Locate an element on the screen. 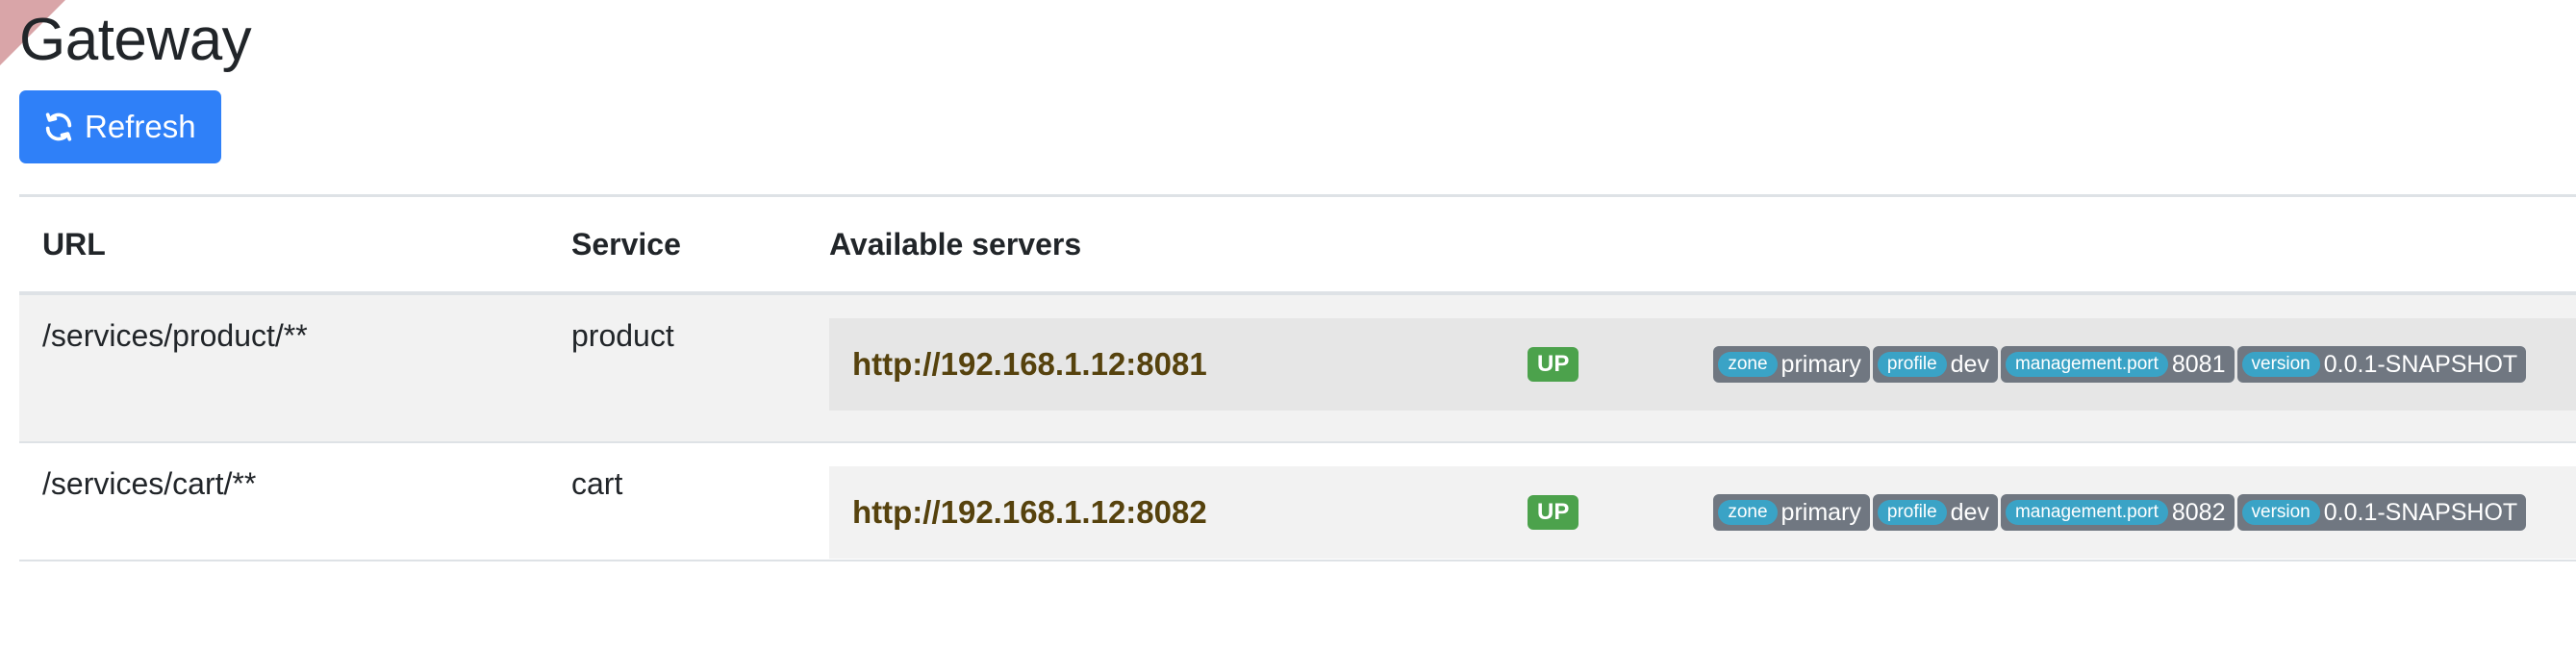  metadata-value: 8081 is located at coordinates (2199, 364).